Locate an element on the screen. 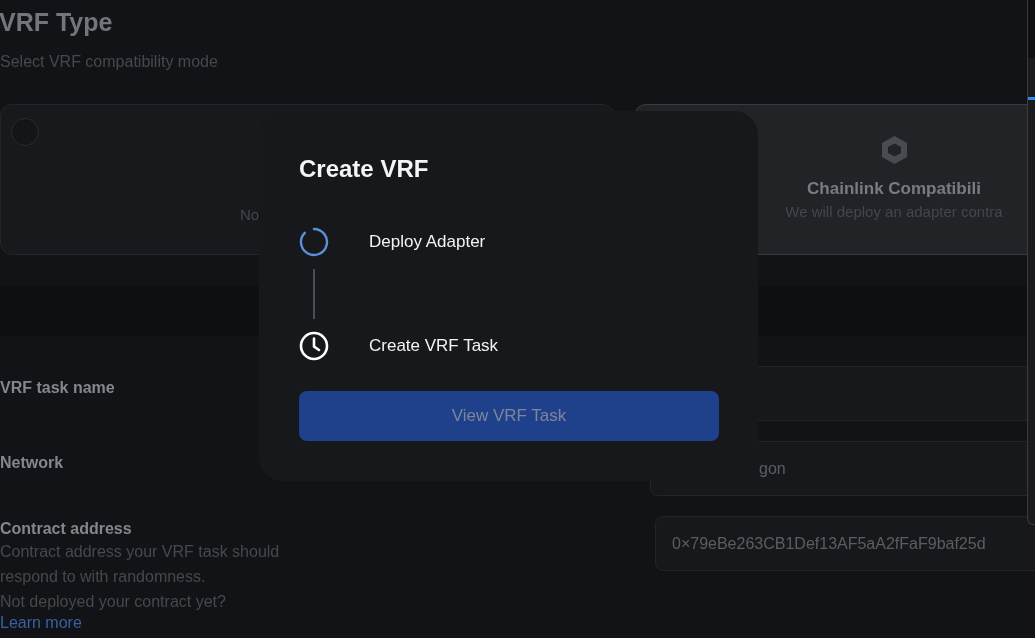 Image resolution: width=1035 pixels, height=638 pixels. step-label: Deploy Adapter is located at coordinates (427, 242).